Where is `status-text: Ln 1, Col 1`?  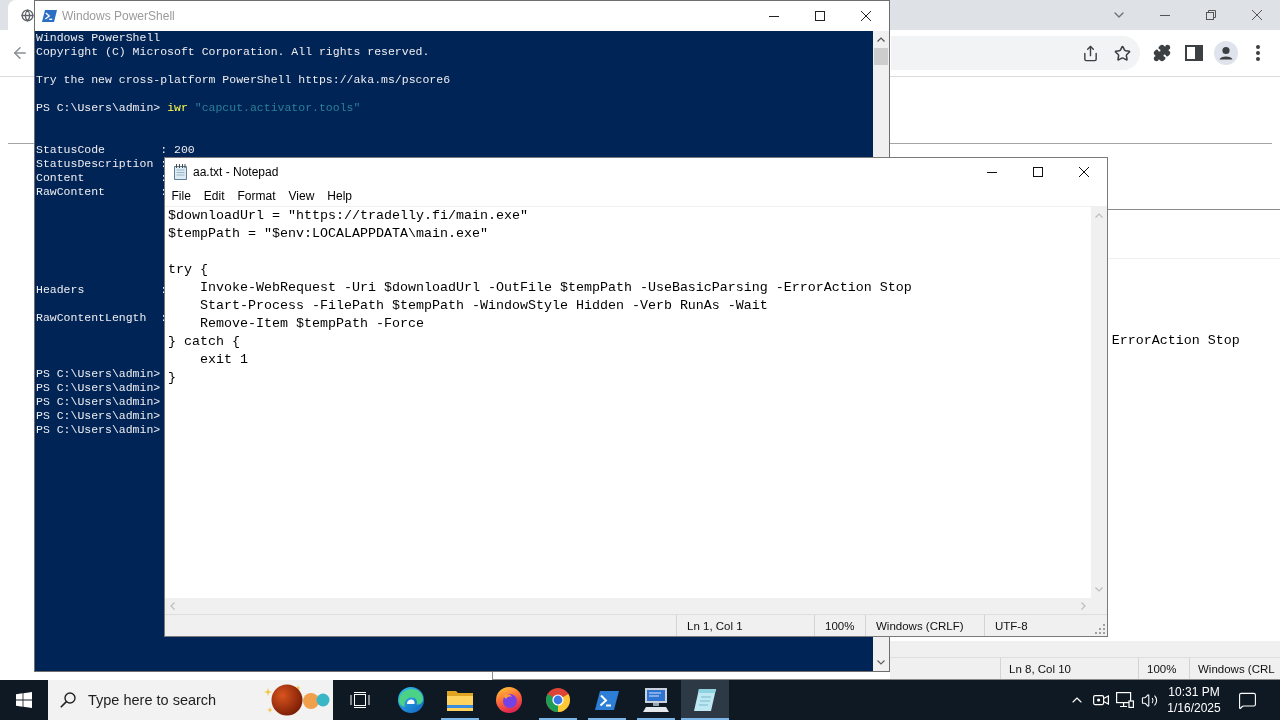
status-text: Ln 1, Col 1 is located at coordinates (745, 625).